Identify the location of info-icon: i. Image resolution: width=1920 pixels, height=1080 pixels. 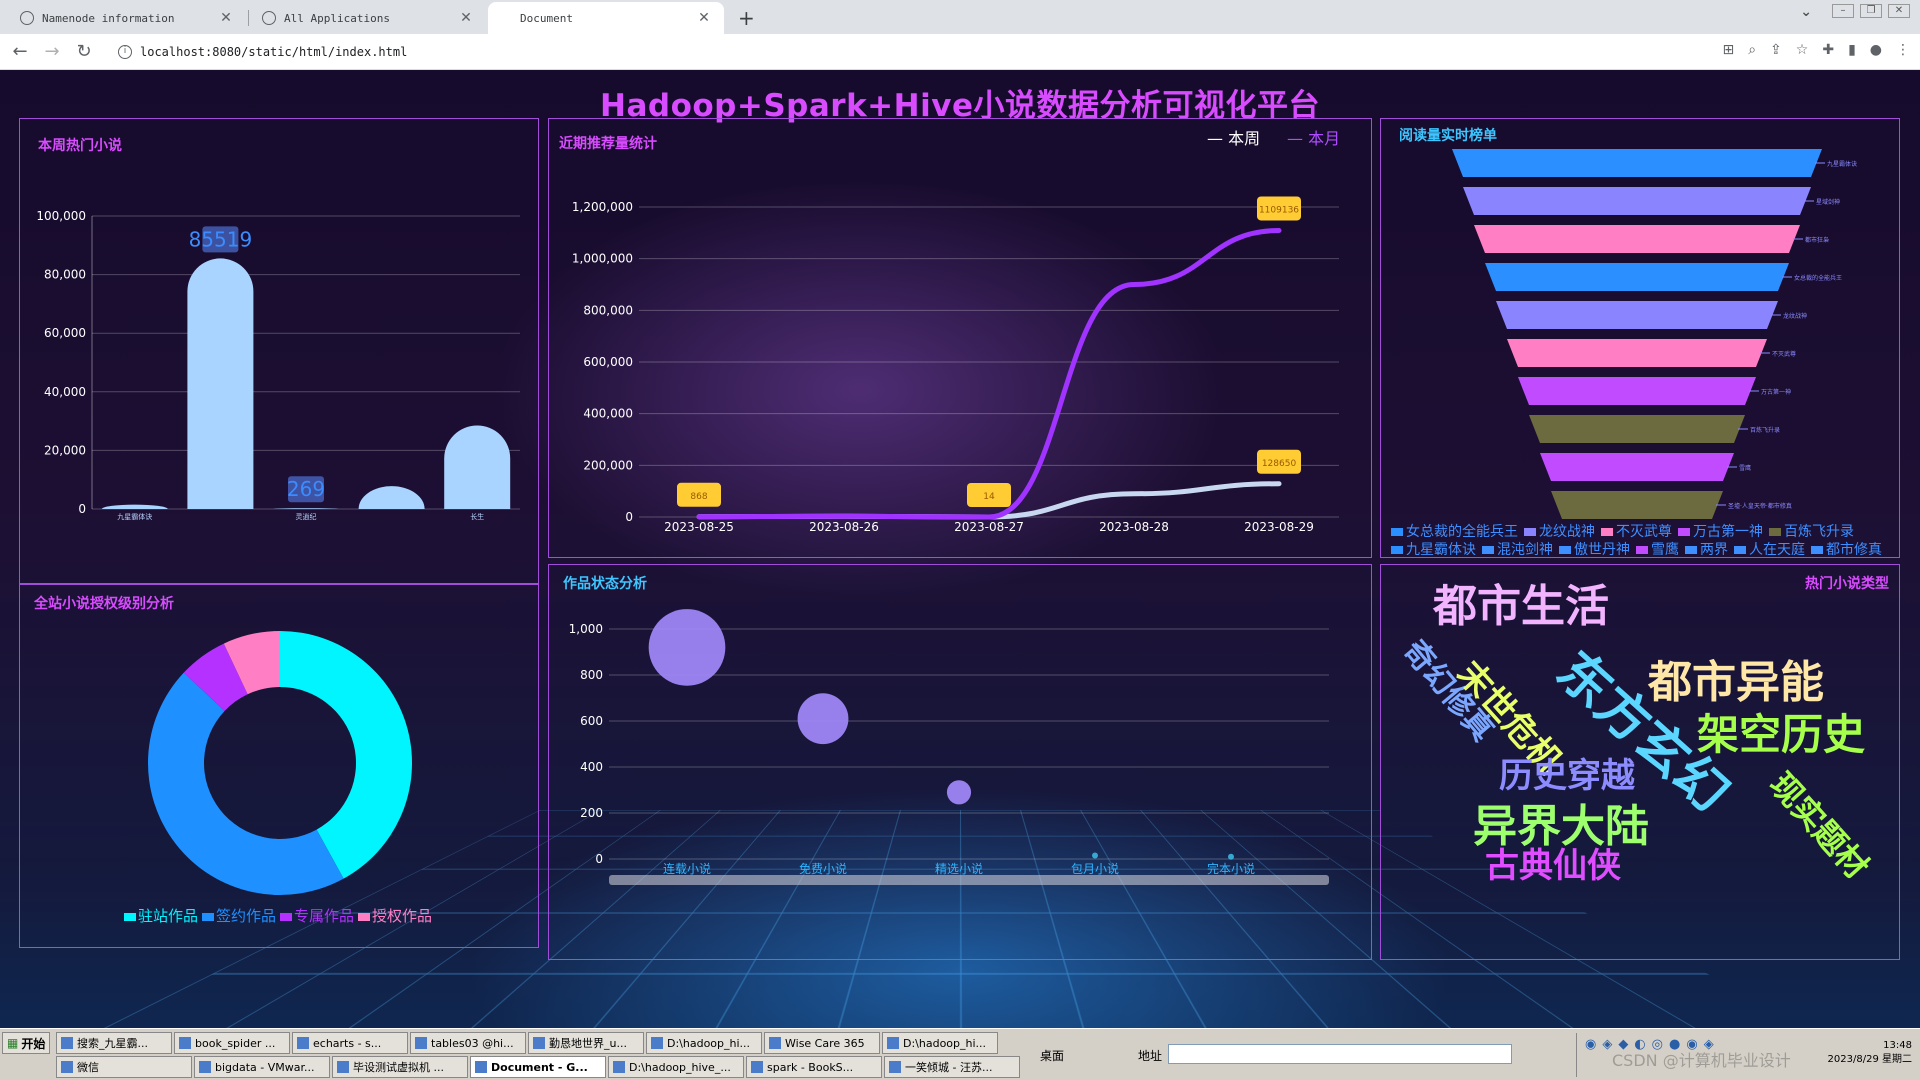
(125, 52).